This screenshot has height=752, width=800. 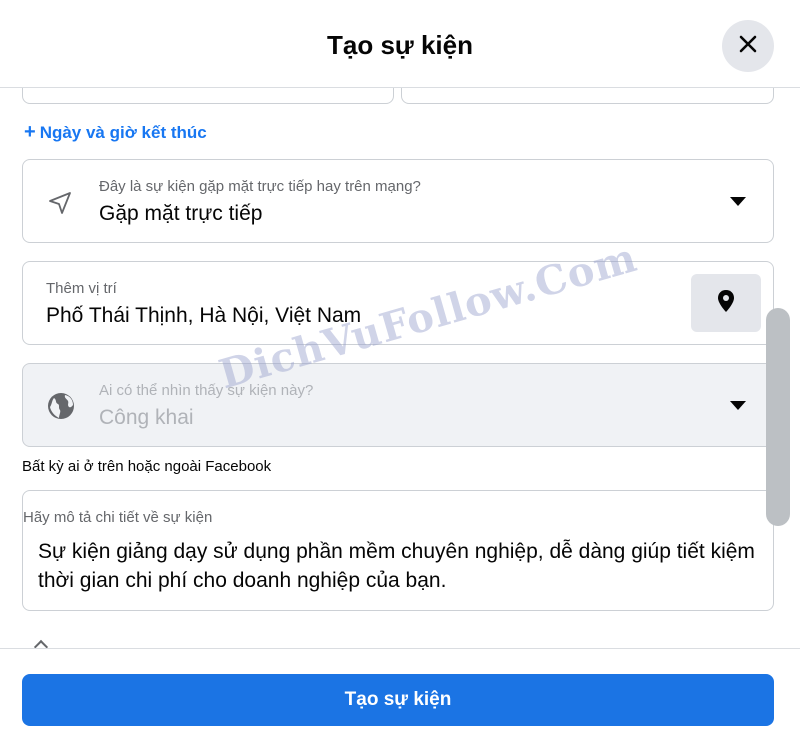 What do you see at coordinates (181, 213) in the screenshot?
I see `event-type-value: Gặp mặt trực tiếp` at bounding box center [181, 213].